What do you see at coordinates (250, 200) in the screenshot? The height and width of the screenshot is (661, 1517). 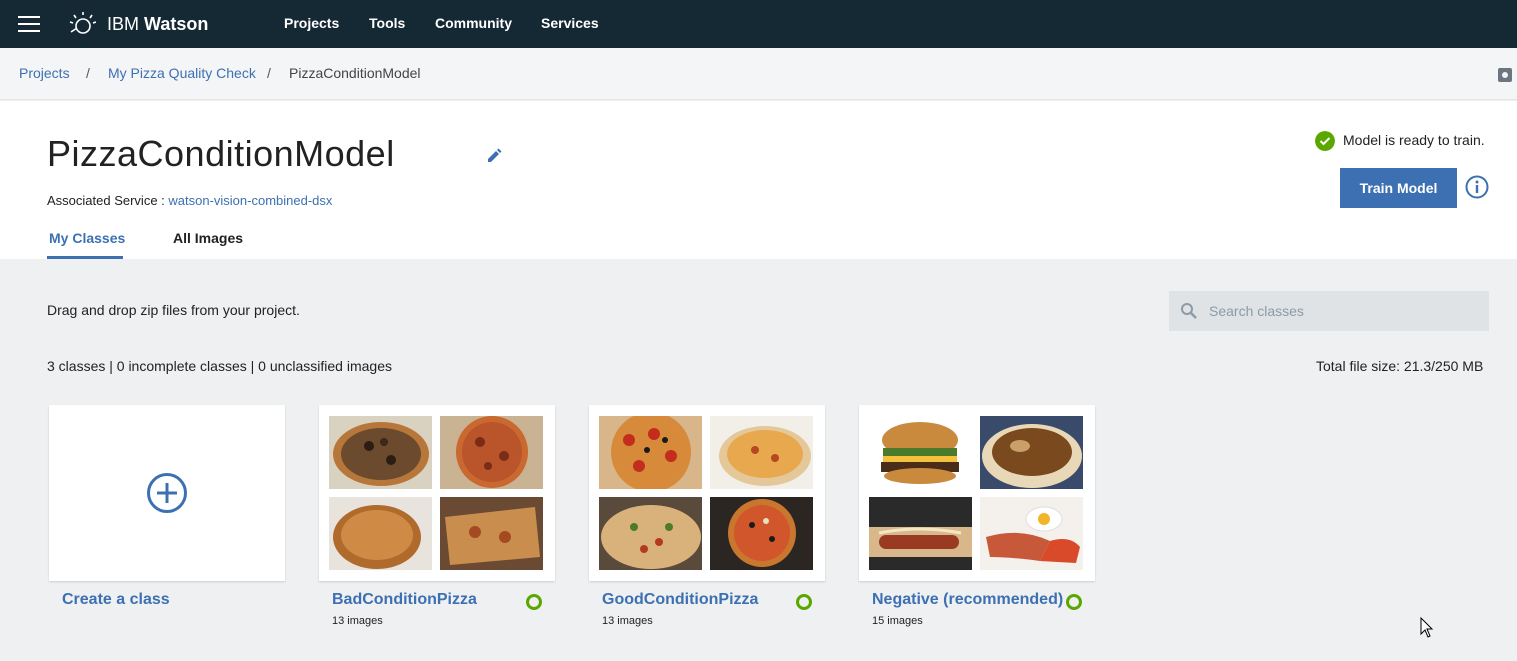 I see `associated-service-link: watson-vision-combined-dsx` at bounding box center [250, 200].